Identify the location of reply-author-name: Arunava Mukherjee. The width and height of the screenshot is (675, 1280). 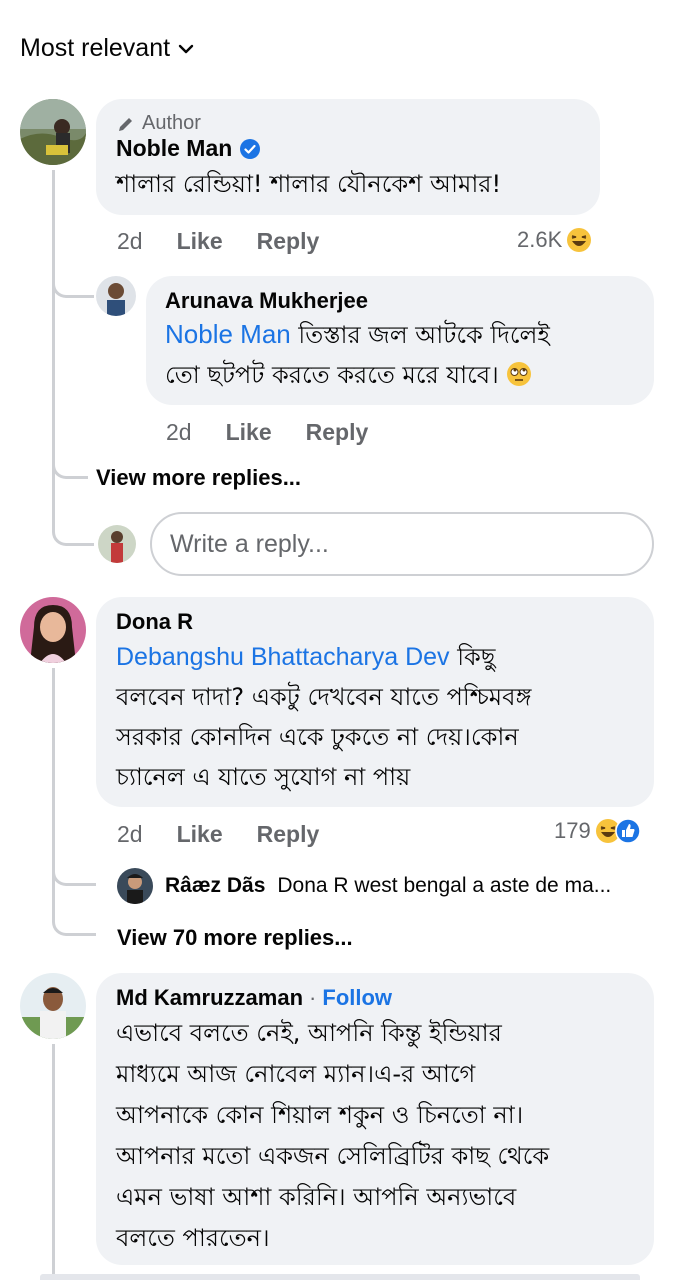
(400, 301).